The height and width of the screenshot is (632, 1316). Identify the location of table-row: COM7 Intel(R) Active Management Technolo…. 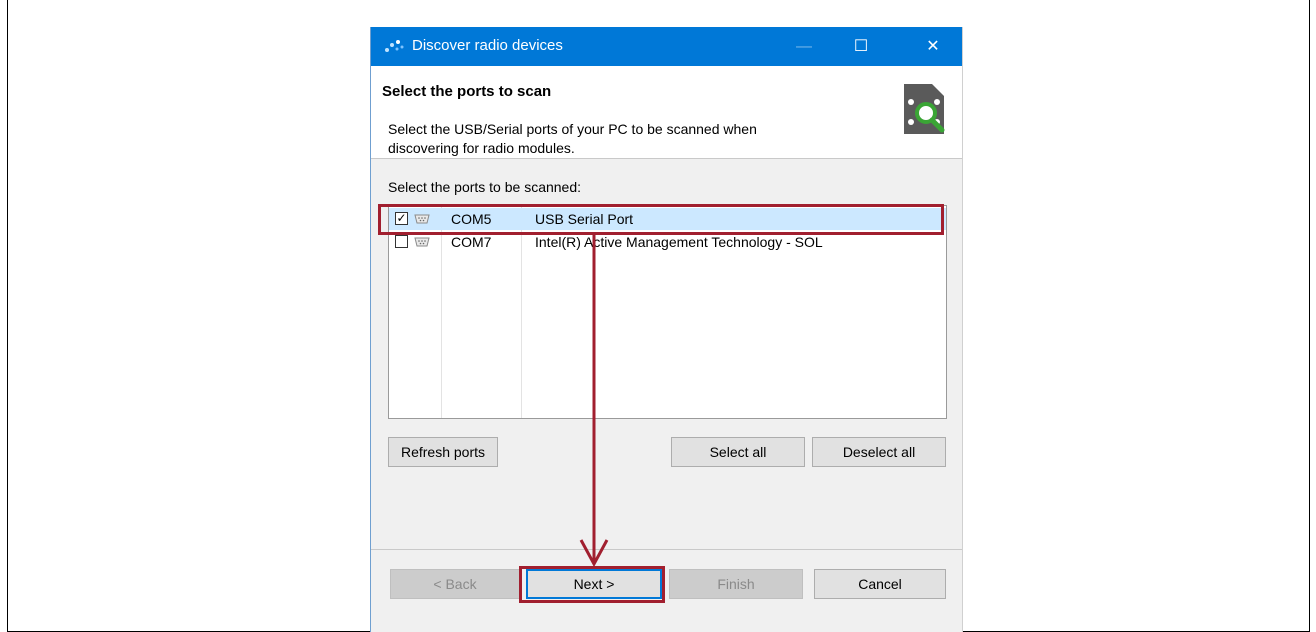
(667, 242).